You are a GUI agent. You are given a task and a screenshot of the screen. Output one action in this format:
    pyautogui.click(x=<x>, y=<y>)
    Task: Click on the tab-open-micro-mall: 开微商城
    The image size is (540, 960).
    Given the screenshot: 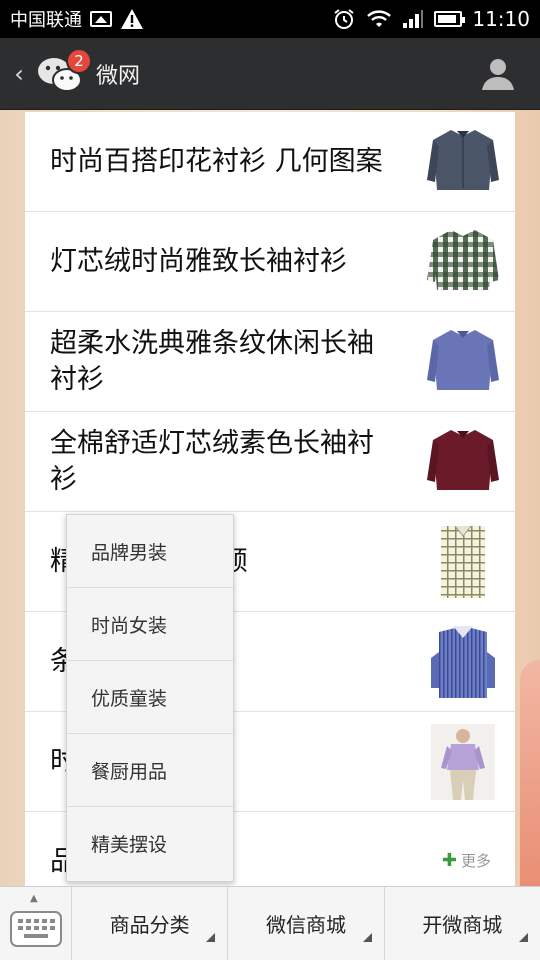 What is the action you would take?
    pyautogui.click(x=462, y=923)
    